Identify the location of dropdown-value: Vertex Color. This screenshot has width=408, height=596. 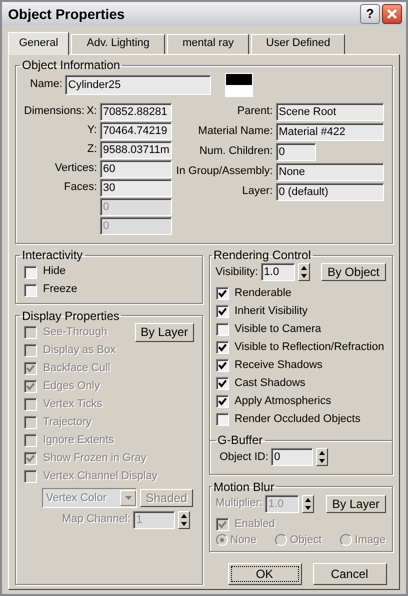
(77, 498).